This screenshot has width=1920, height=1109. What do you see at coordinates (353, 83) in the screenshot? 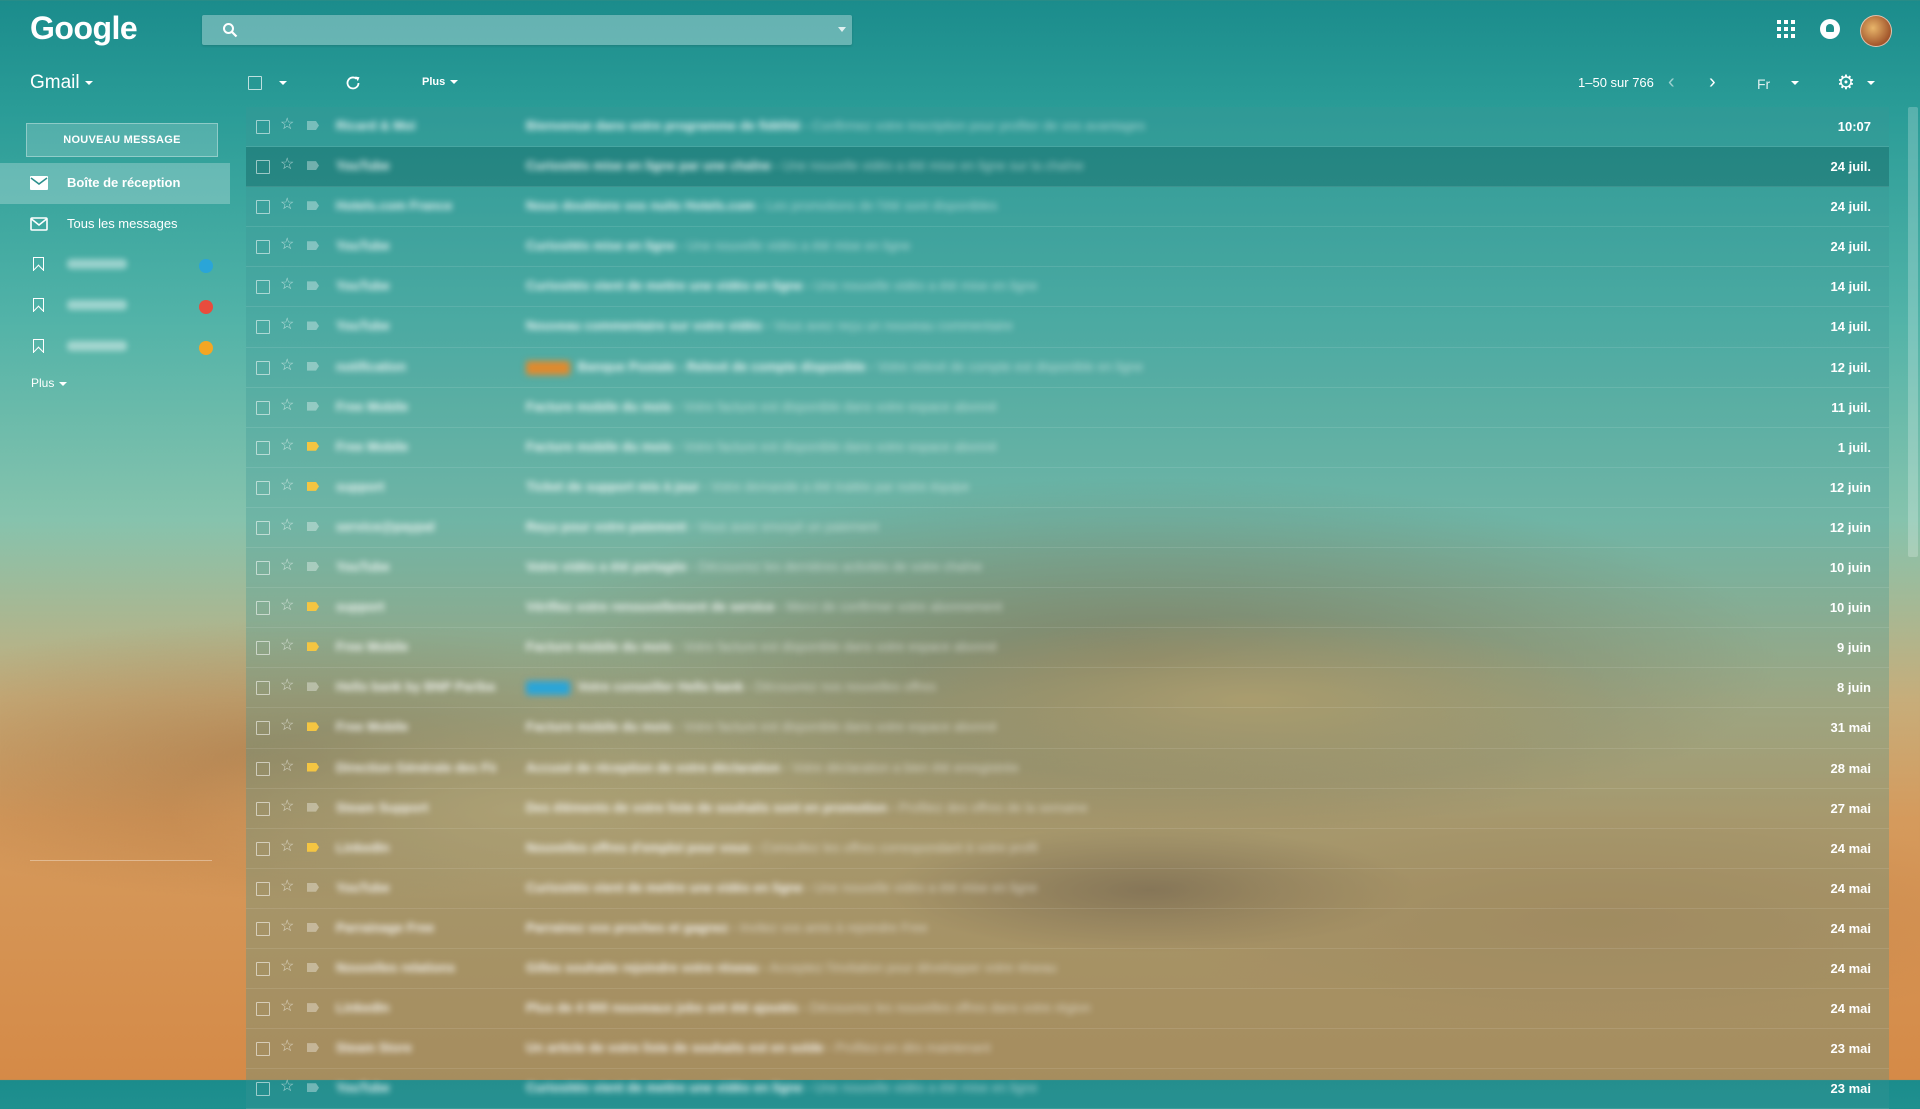
I see `refresh-icon` at bounding box center [353, 83].